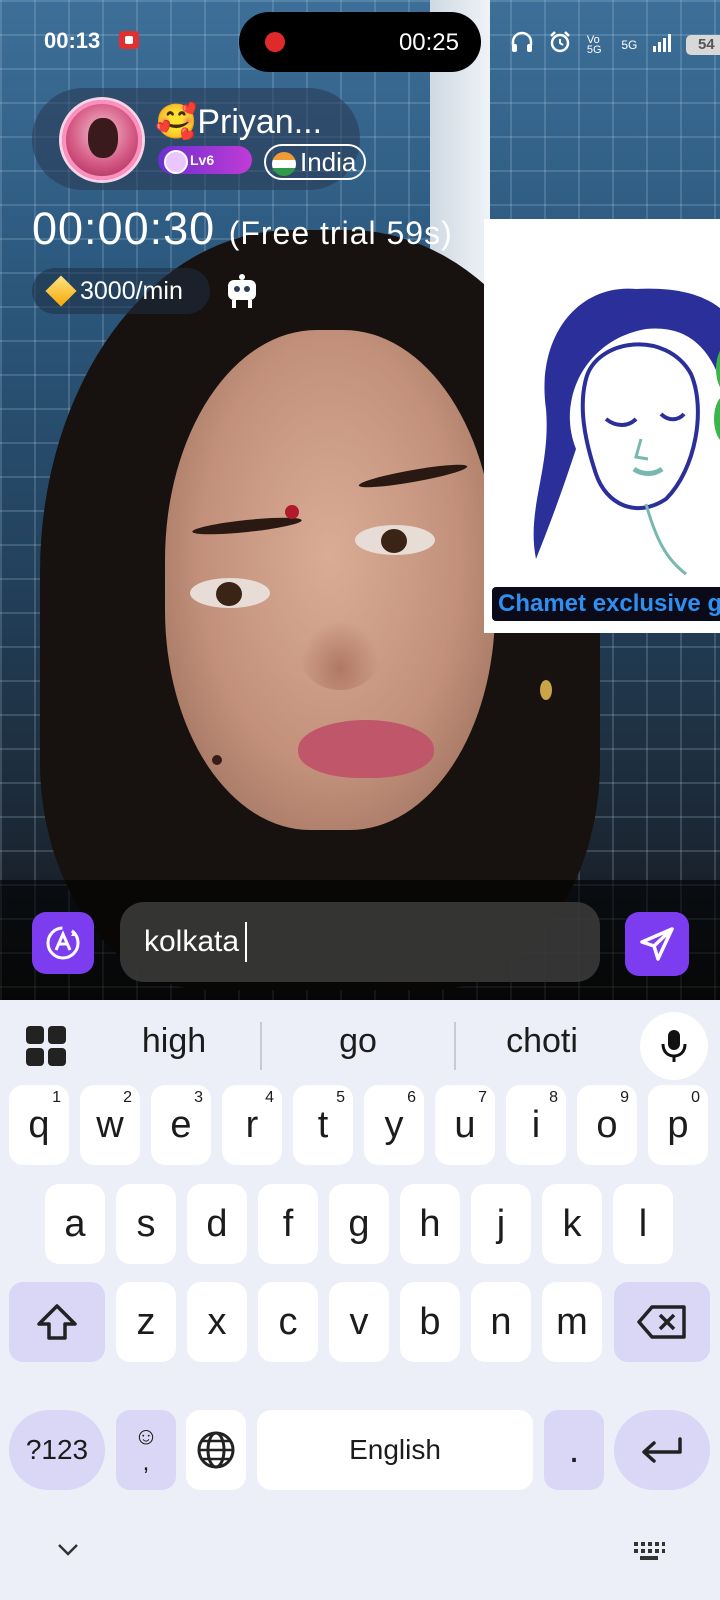  I want to click on profile-card: 🥰Priyan... Lv6 India, so click(199, 139).